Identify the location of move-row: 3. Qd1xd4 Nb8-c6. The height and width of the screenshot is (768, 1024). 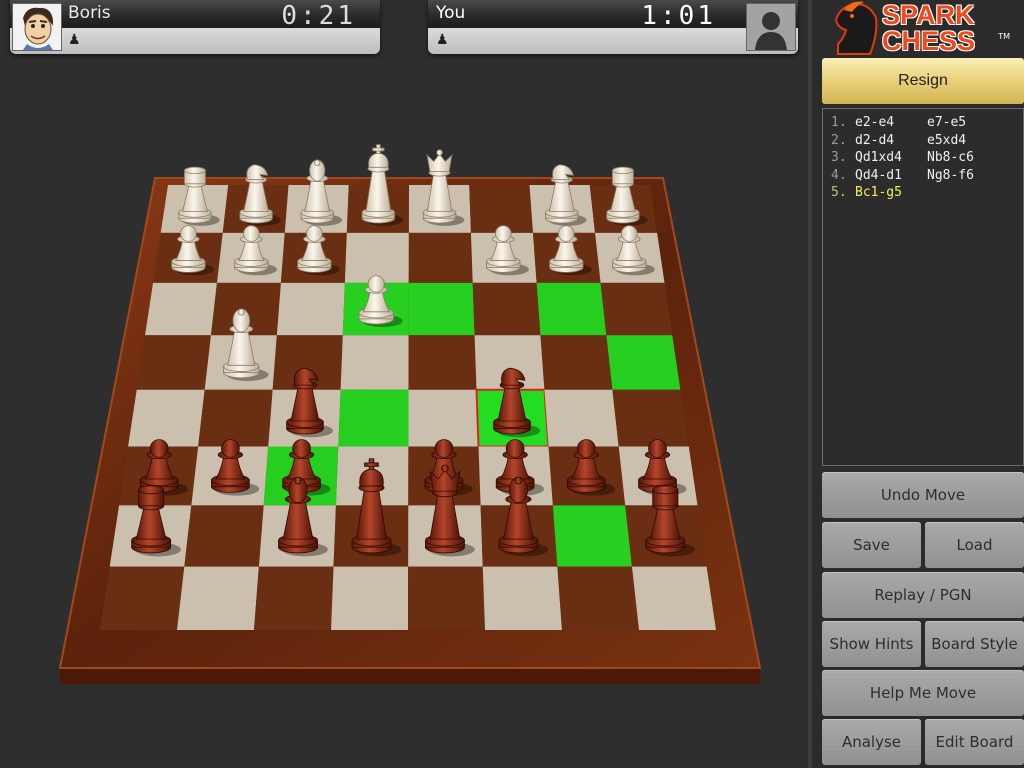
(923, 158).